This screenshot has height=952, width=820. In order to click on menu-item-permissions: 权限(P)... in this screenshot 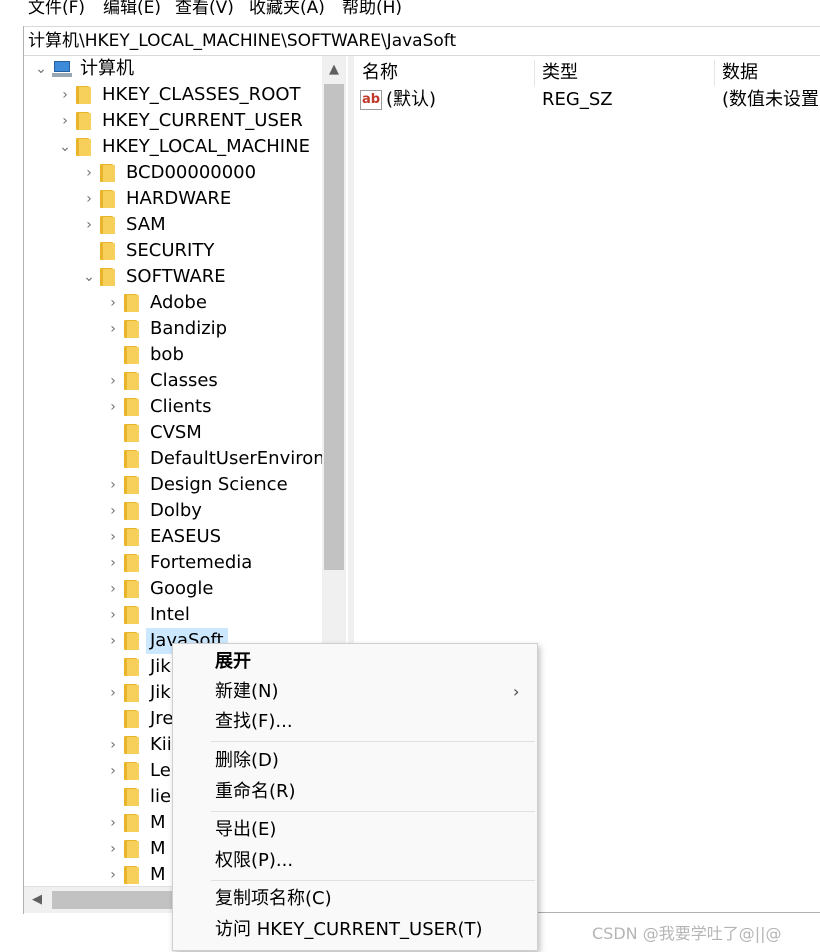, I will do `click(254, 861)`.